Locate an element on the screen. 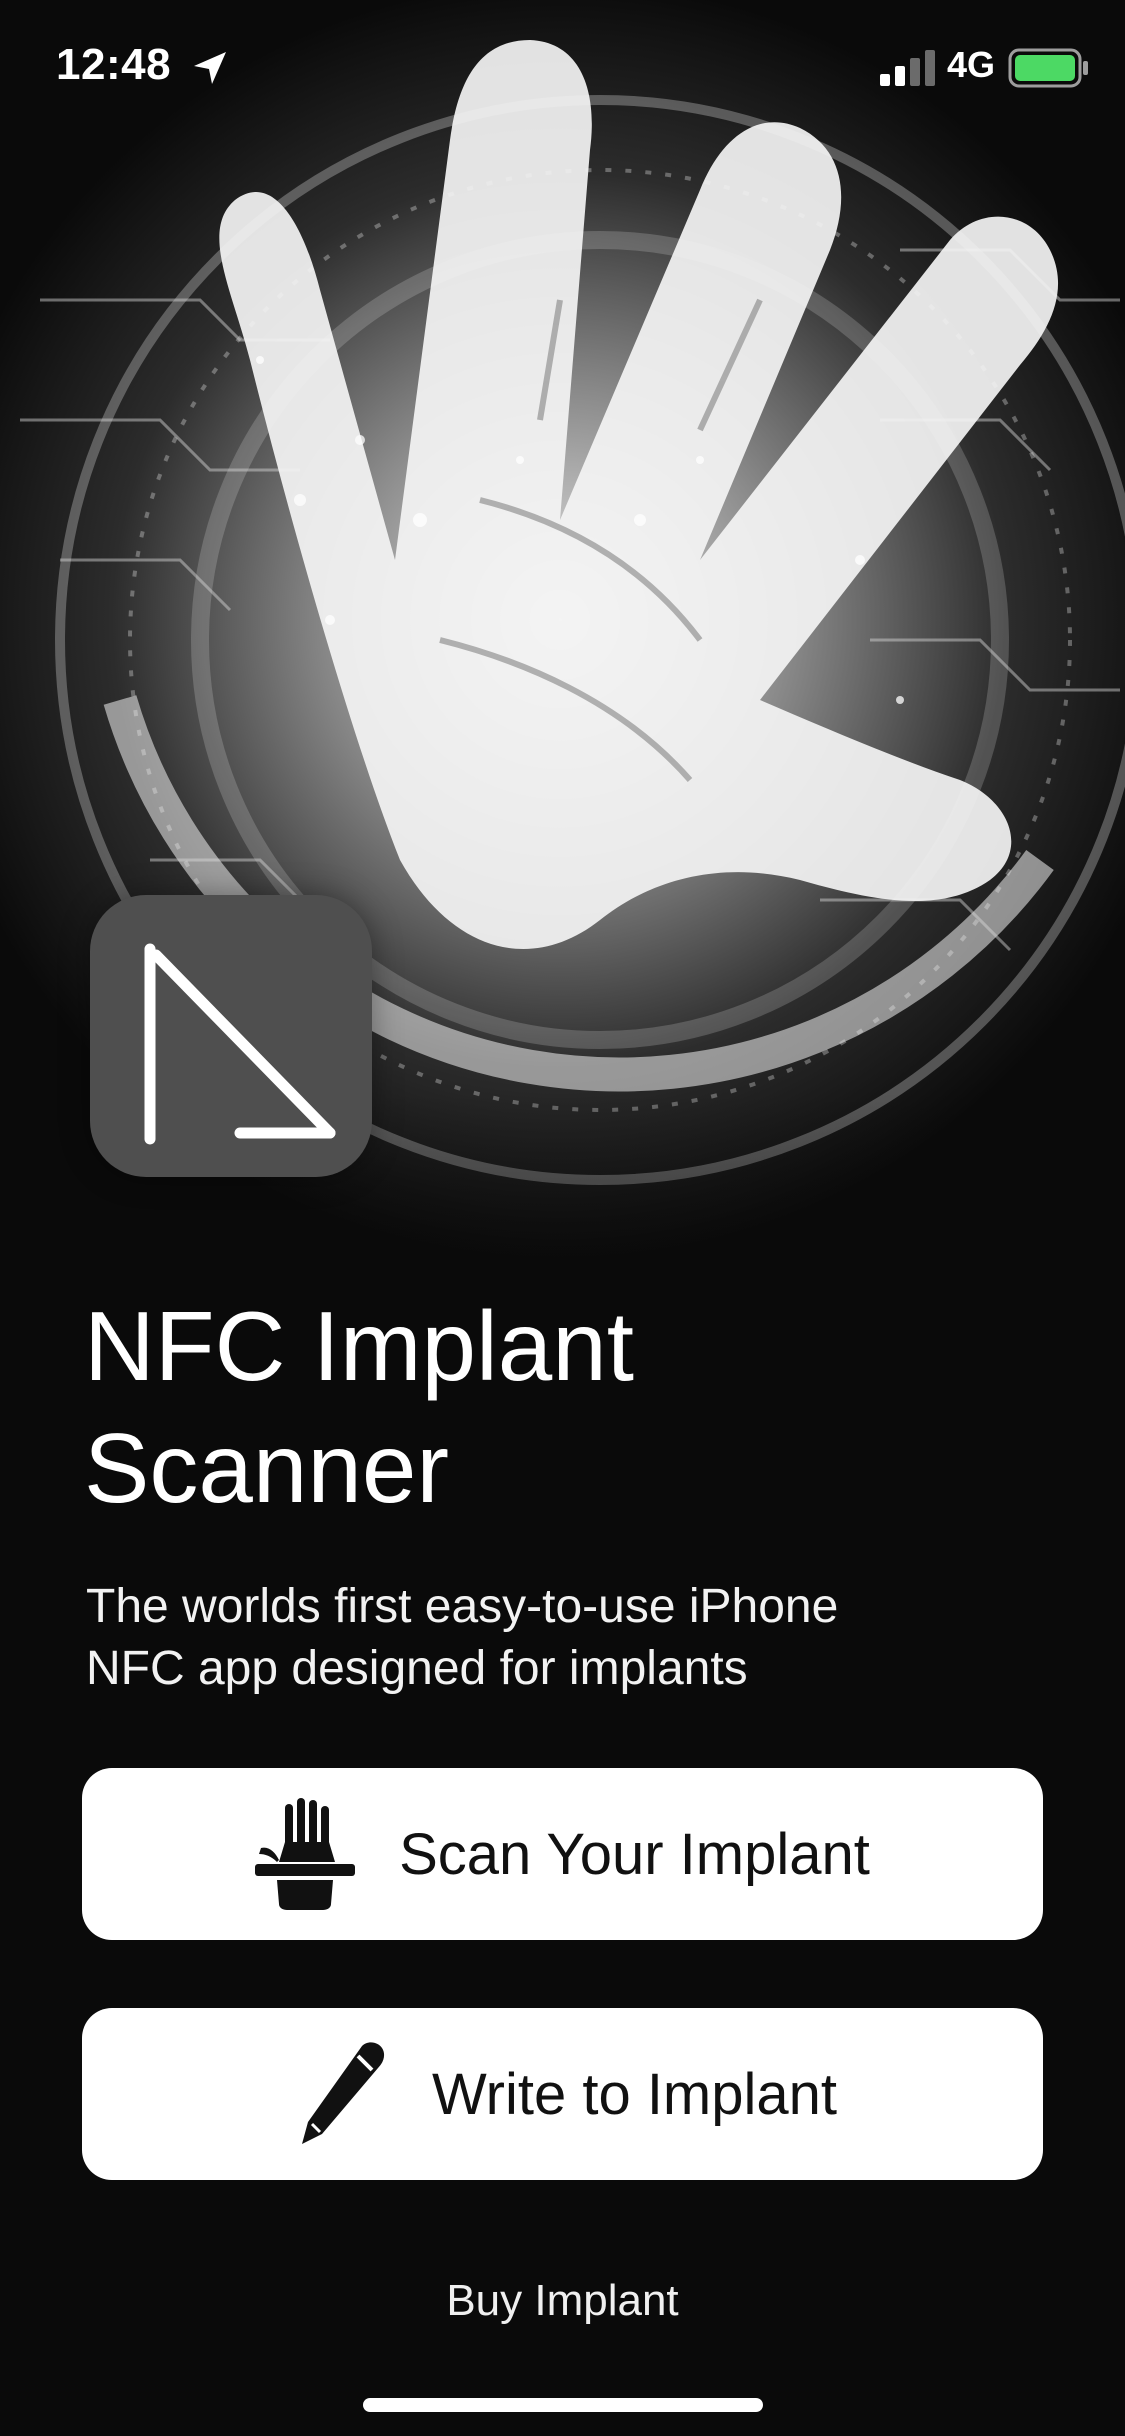 The image size is (1125, 2436). app-title-line-1: NFC Implant is located at coordinates (359, 1346).